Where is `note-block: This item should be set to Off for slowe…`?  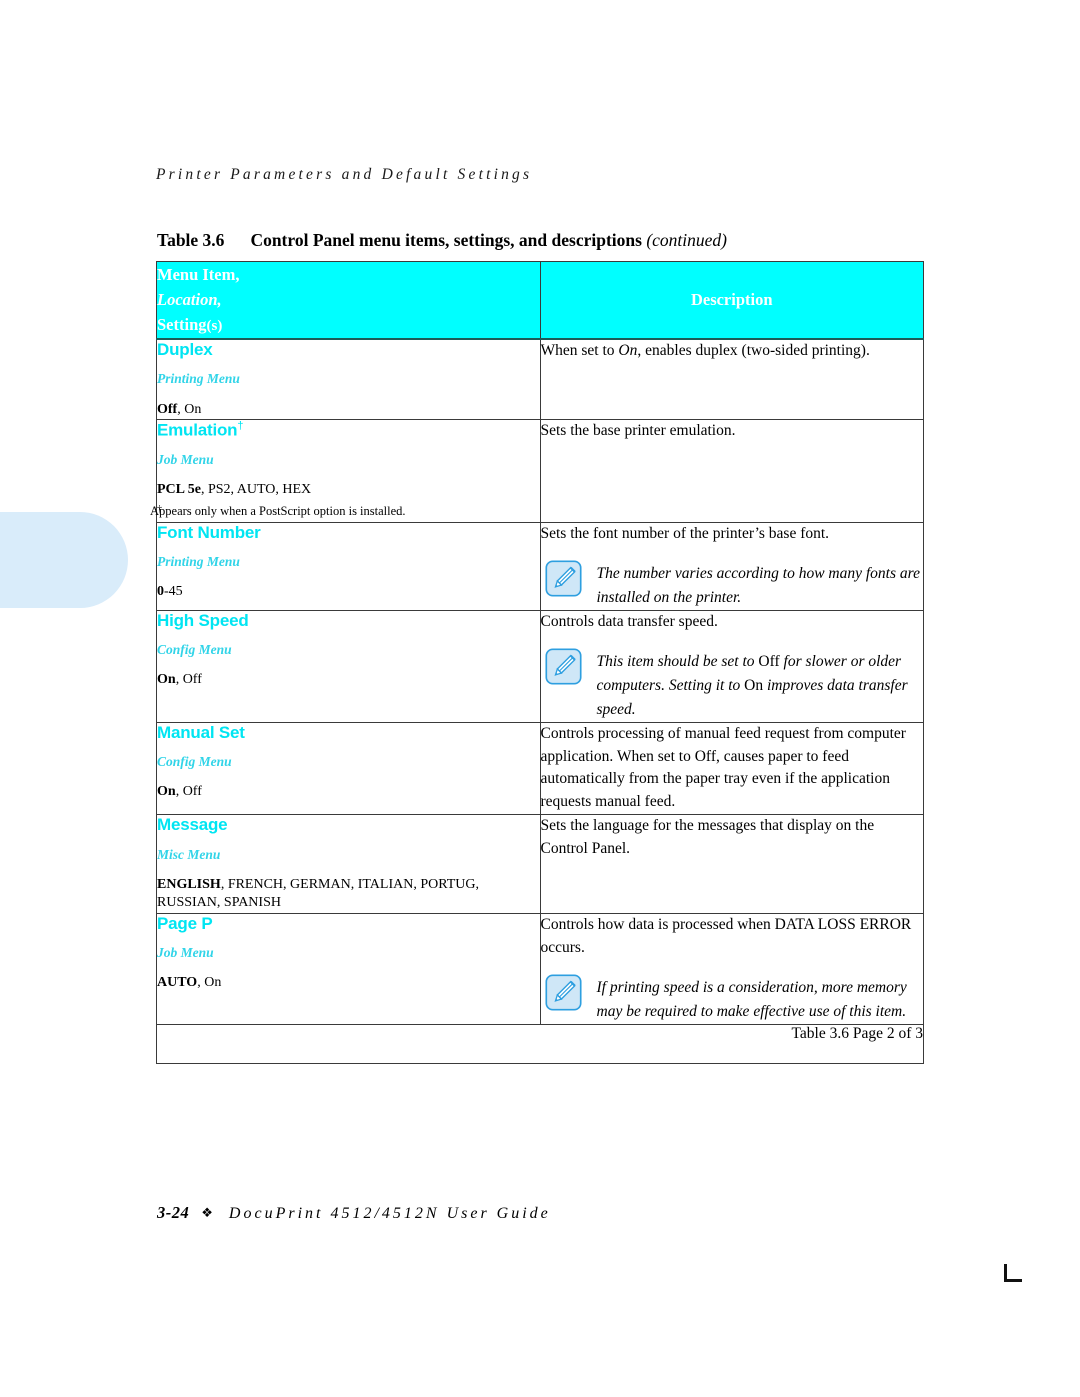 note-block: This item should be set to Off for slowe… is located at coordinates (732, 684).